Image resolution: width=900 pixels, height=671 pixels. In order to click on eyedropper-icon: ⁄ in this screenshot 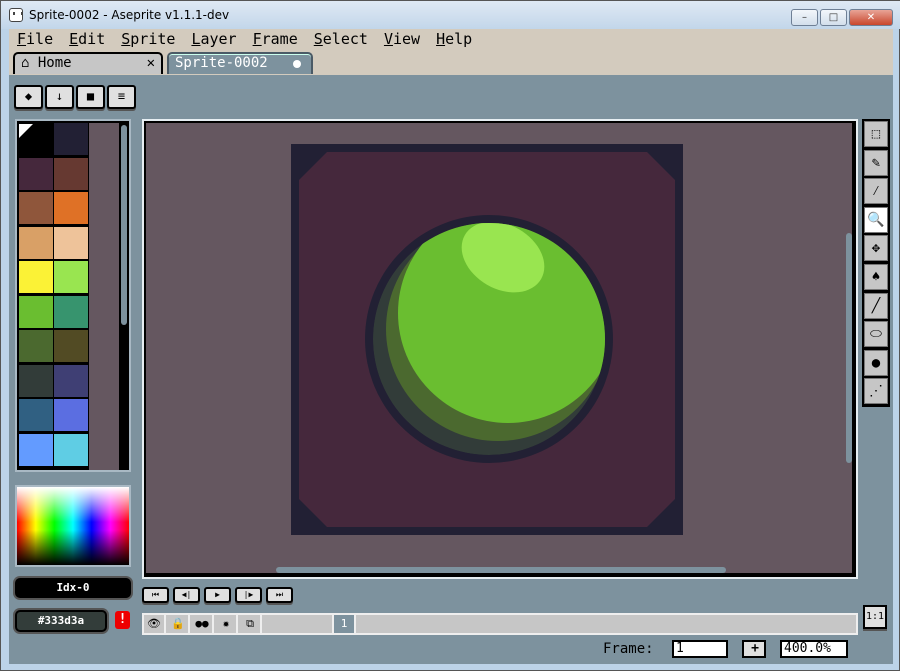, I will do `click(876, 190)`.